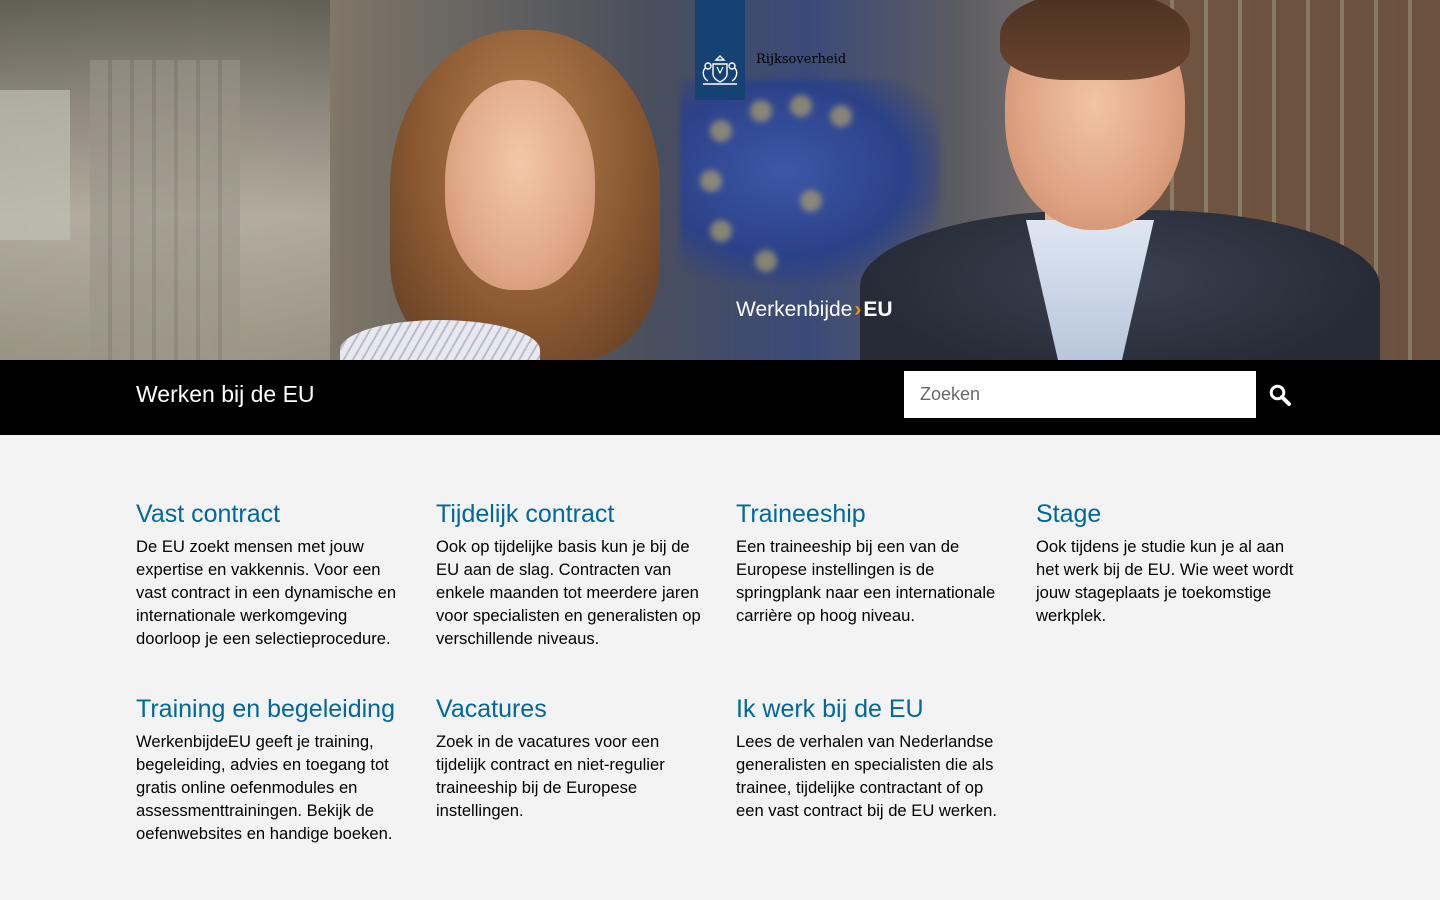  What do you see at coordinates (271, 709) in the screenshot?
I see `card-title-link: Training en begeleiding` at bounding box center [271, 709].